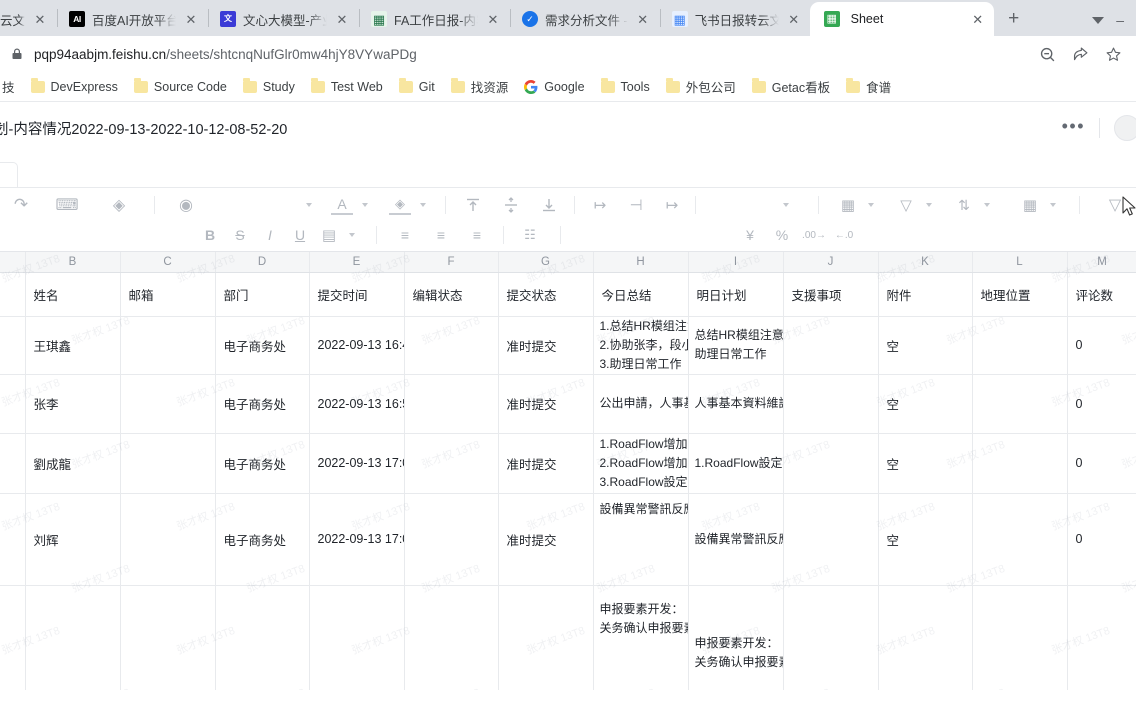 The image size is (1136, 710). Describe the element at coordinates (347, 87) in the screenshot. I see `bookmark-item-test-web: Test Web` at that location.